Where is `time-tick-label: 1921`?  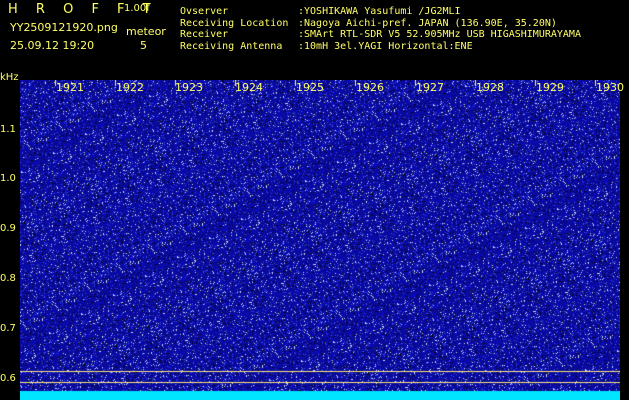
time-tick-label: 1921 is located at coordinates (70, 87).